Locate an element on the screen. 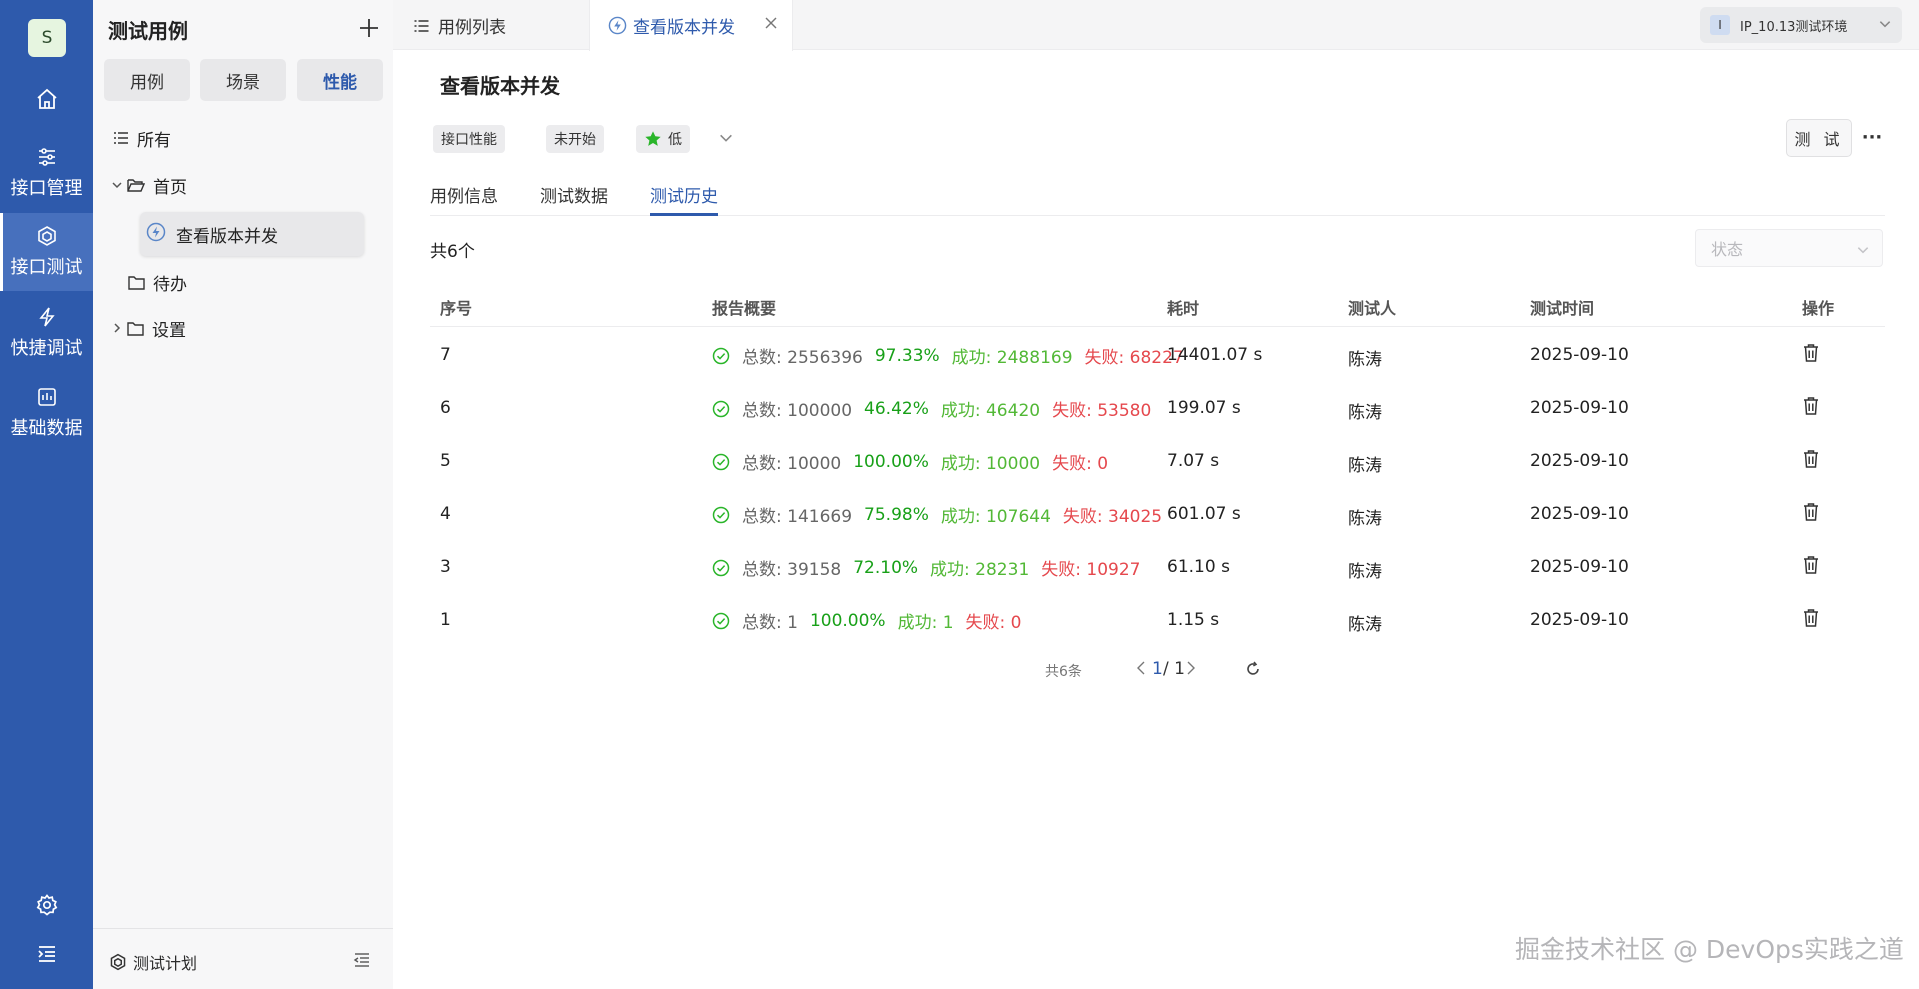  settings-button is located at coordinates (46, 905).